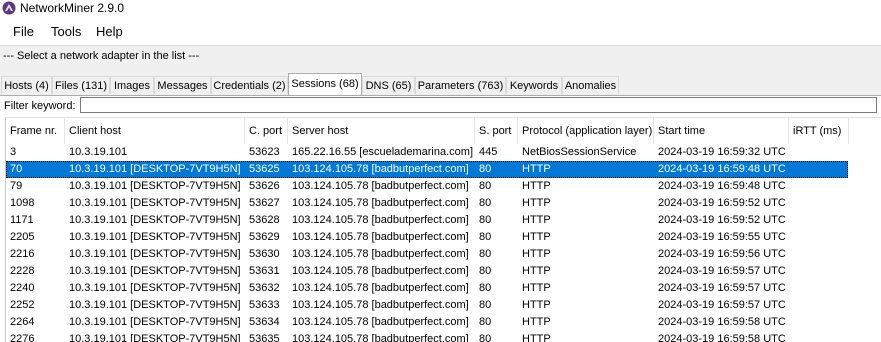 This screenshot has height=342, width=881. What do you see at coordinates (66, 31) in the screenshot?
I see `menu-tools: Tools` at bounding box center [66, 31].